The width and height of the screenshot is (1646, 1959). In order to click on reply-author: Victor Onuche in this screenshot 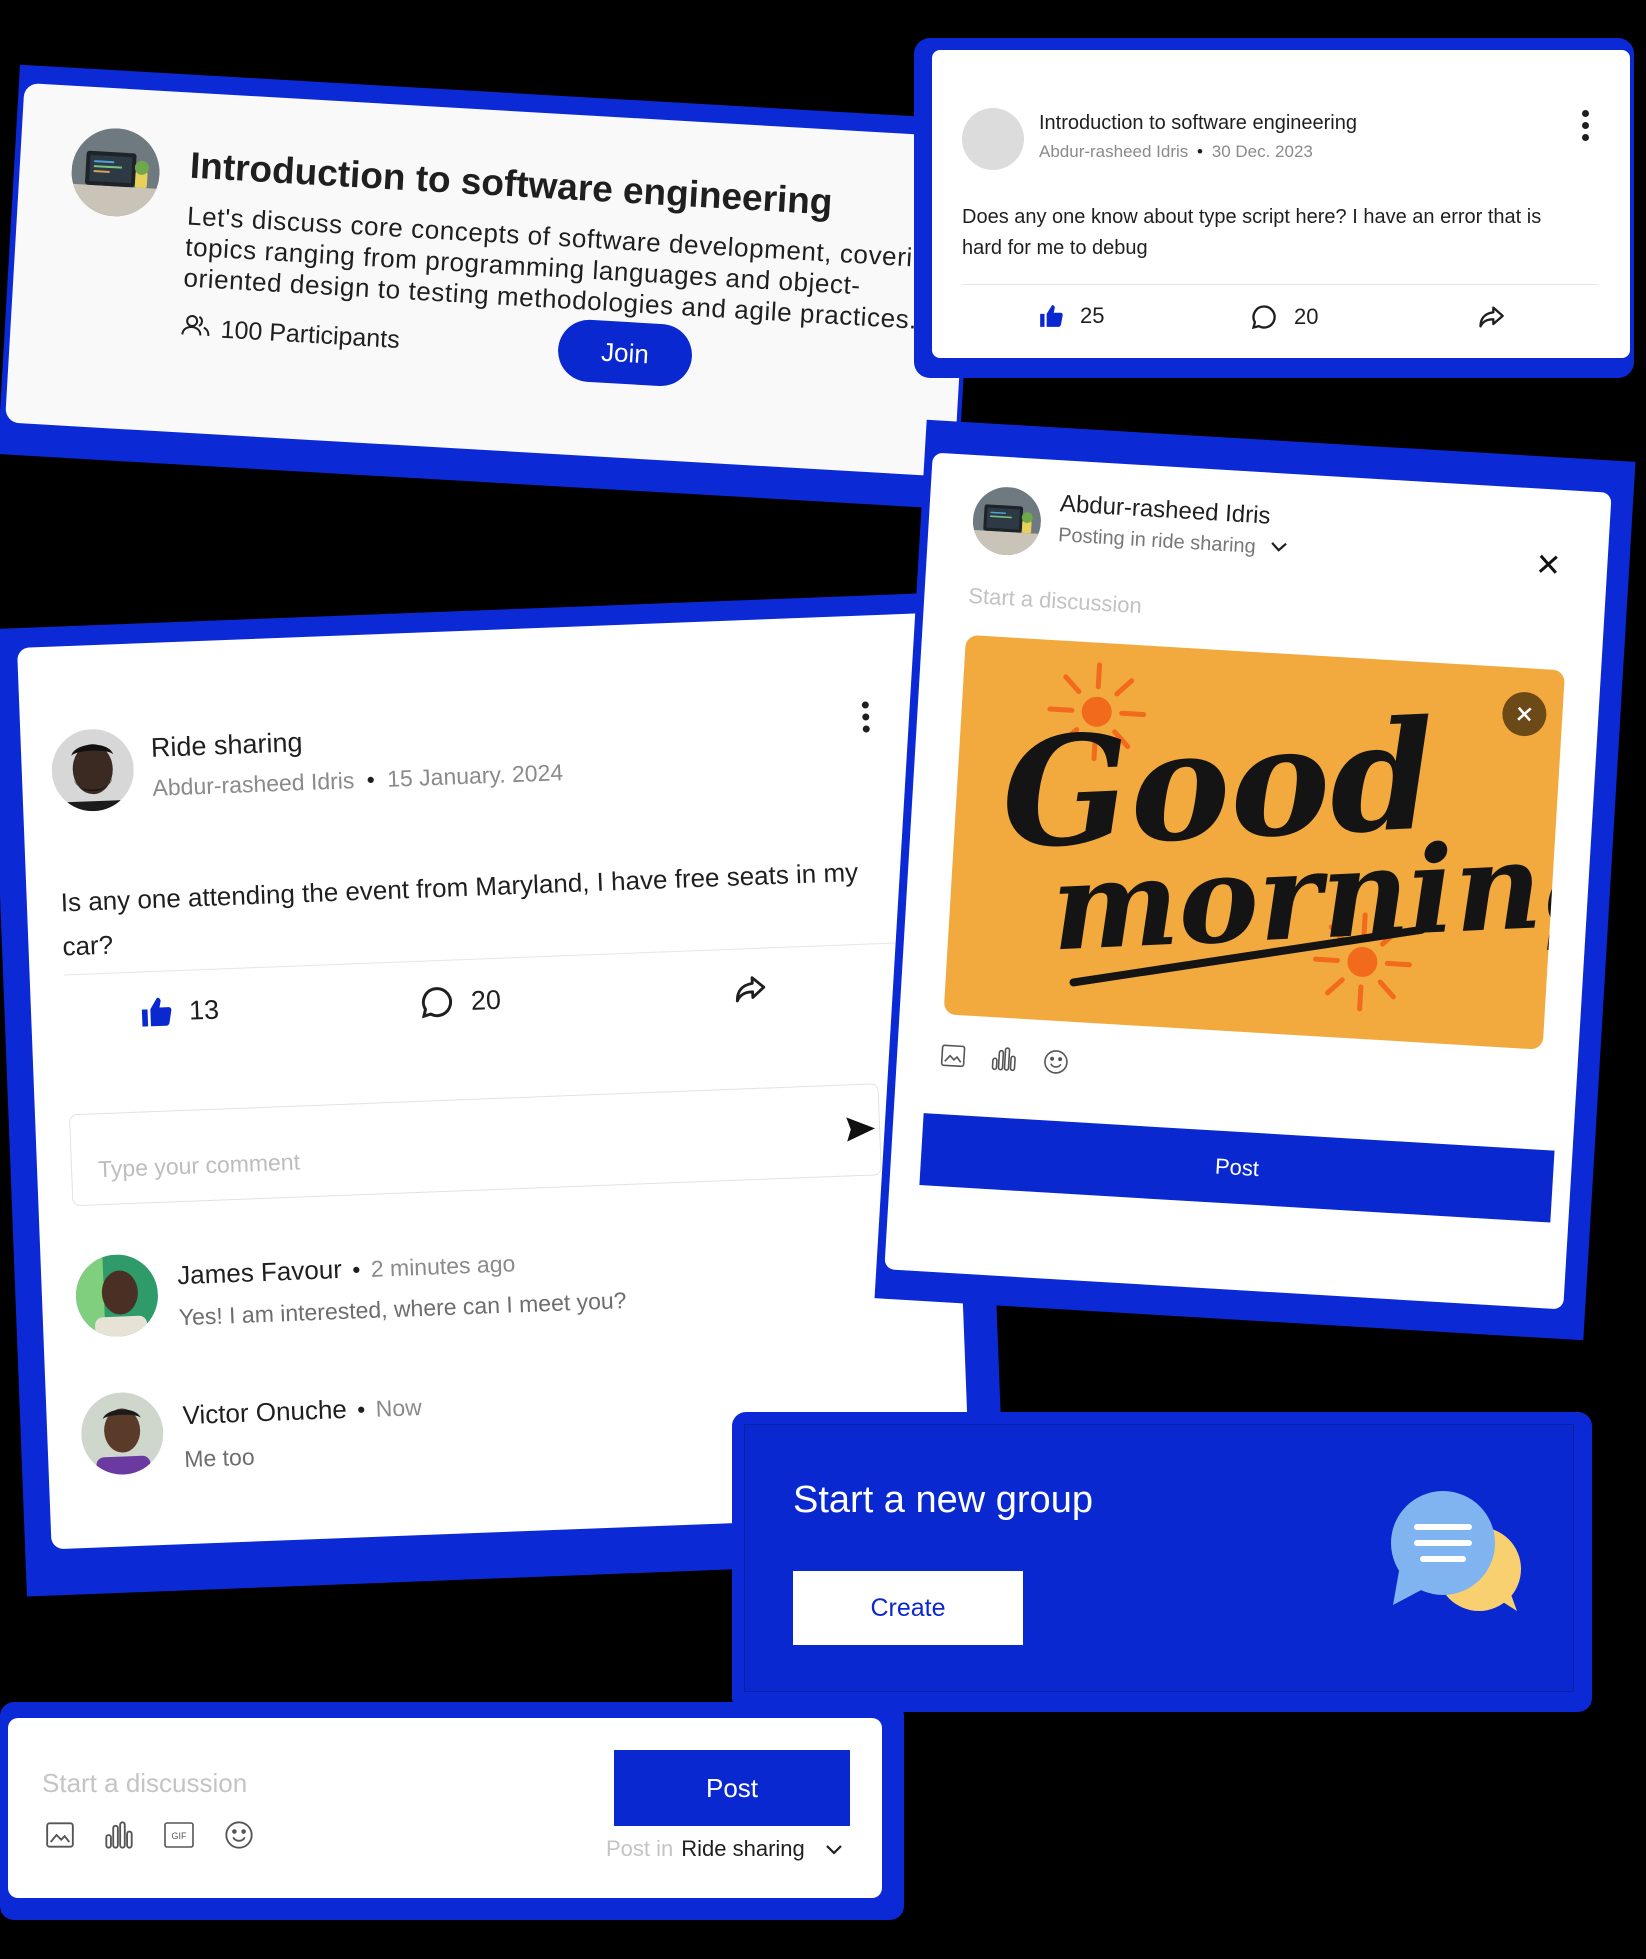, I will do `click(265, 1412)`.